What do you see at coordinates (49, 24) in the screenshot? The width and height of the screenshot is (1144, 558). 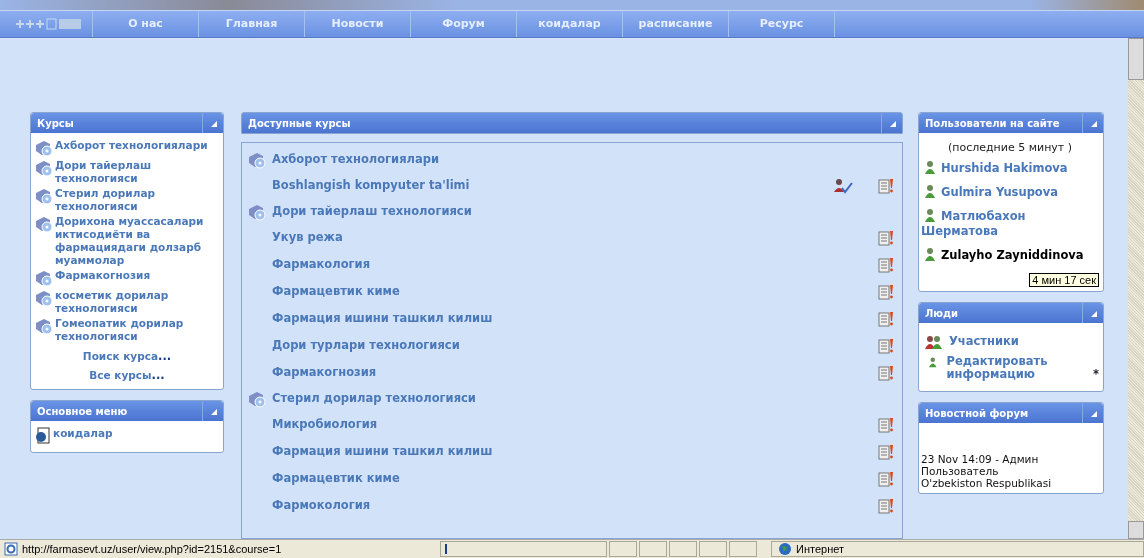 I see `logo-icon` at bounding box center [49, 24].